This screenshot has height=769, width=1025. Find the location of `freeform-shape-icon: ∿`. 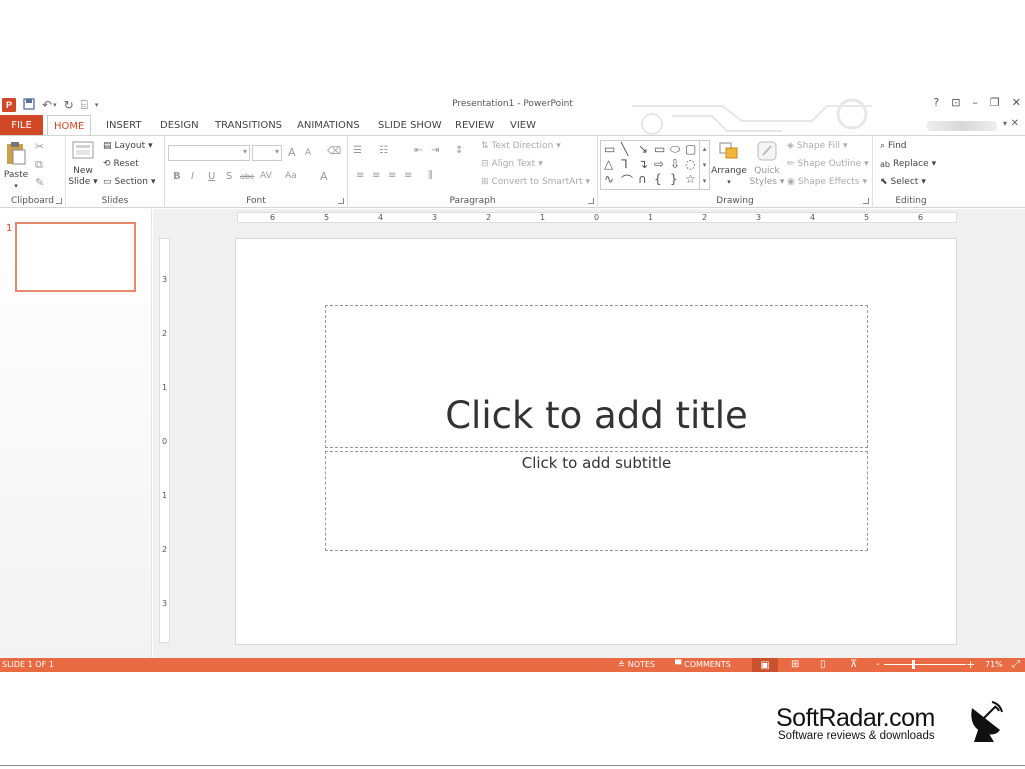

freeform-shape-icon: ∿ is located at coordinates (609, 179).